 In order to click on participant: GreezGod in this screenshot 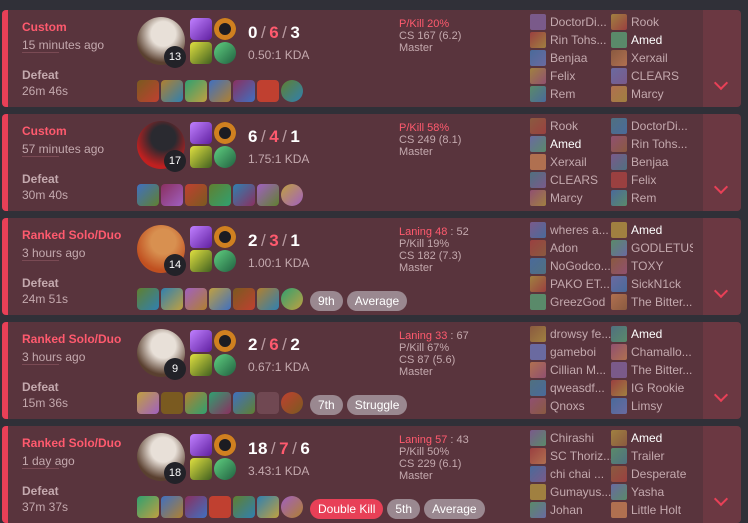, I will do `click(571, 302)`.